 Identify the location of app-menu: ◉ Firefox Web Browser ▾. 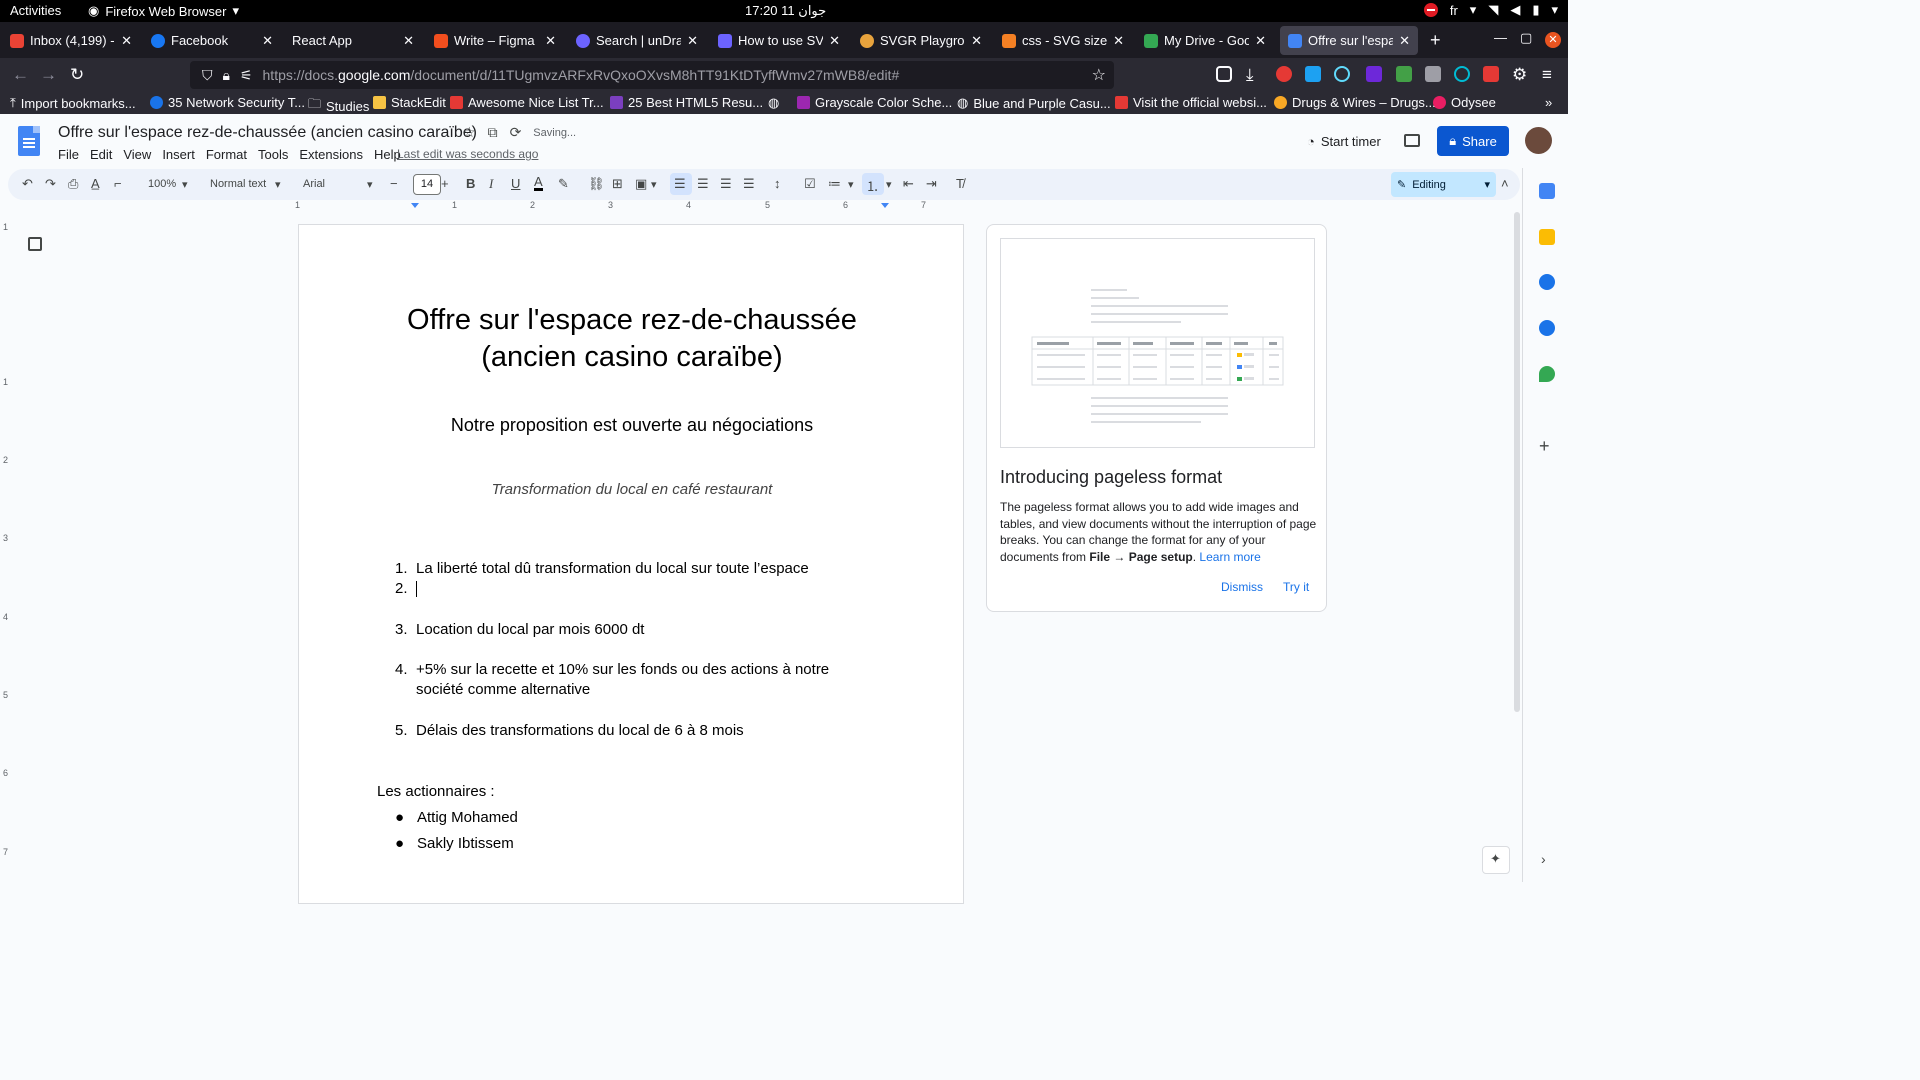
(163, 11).